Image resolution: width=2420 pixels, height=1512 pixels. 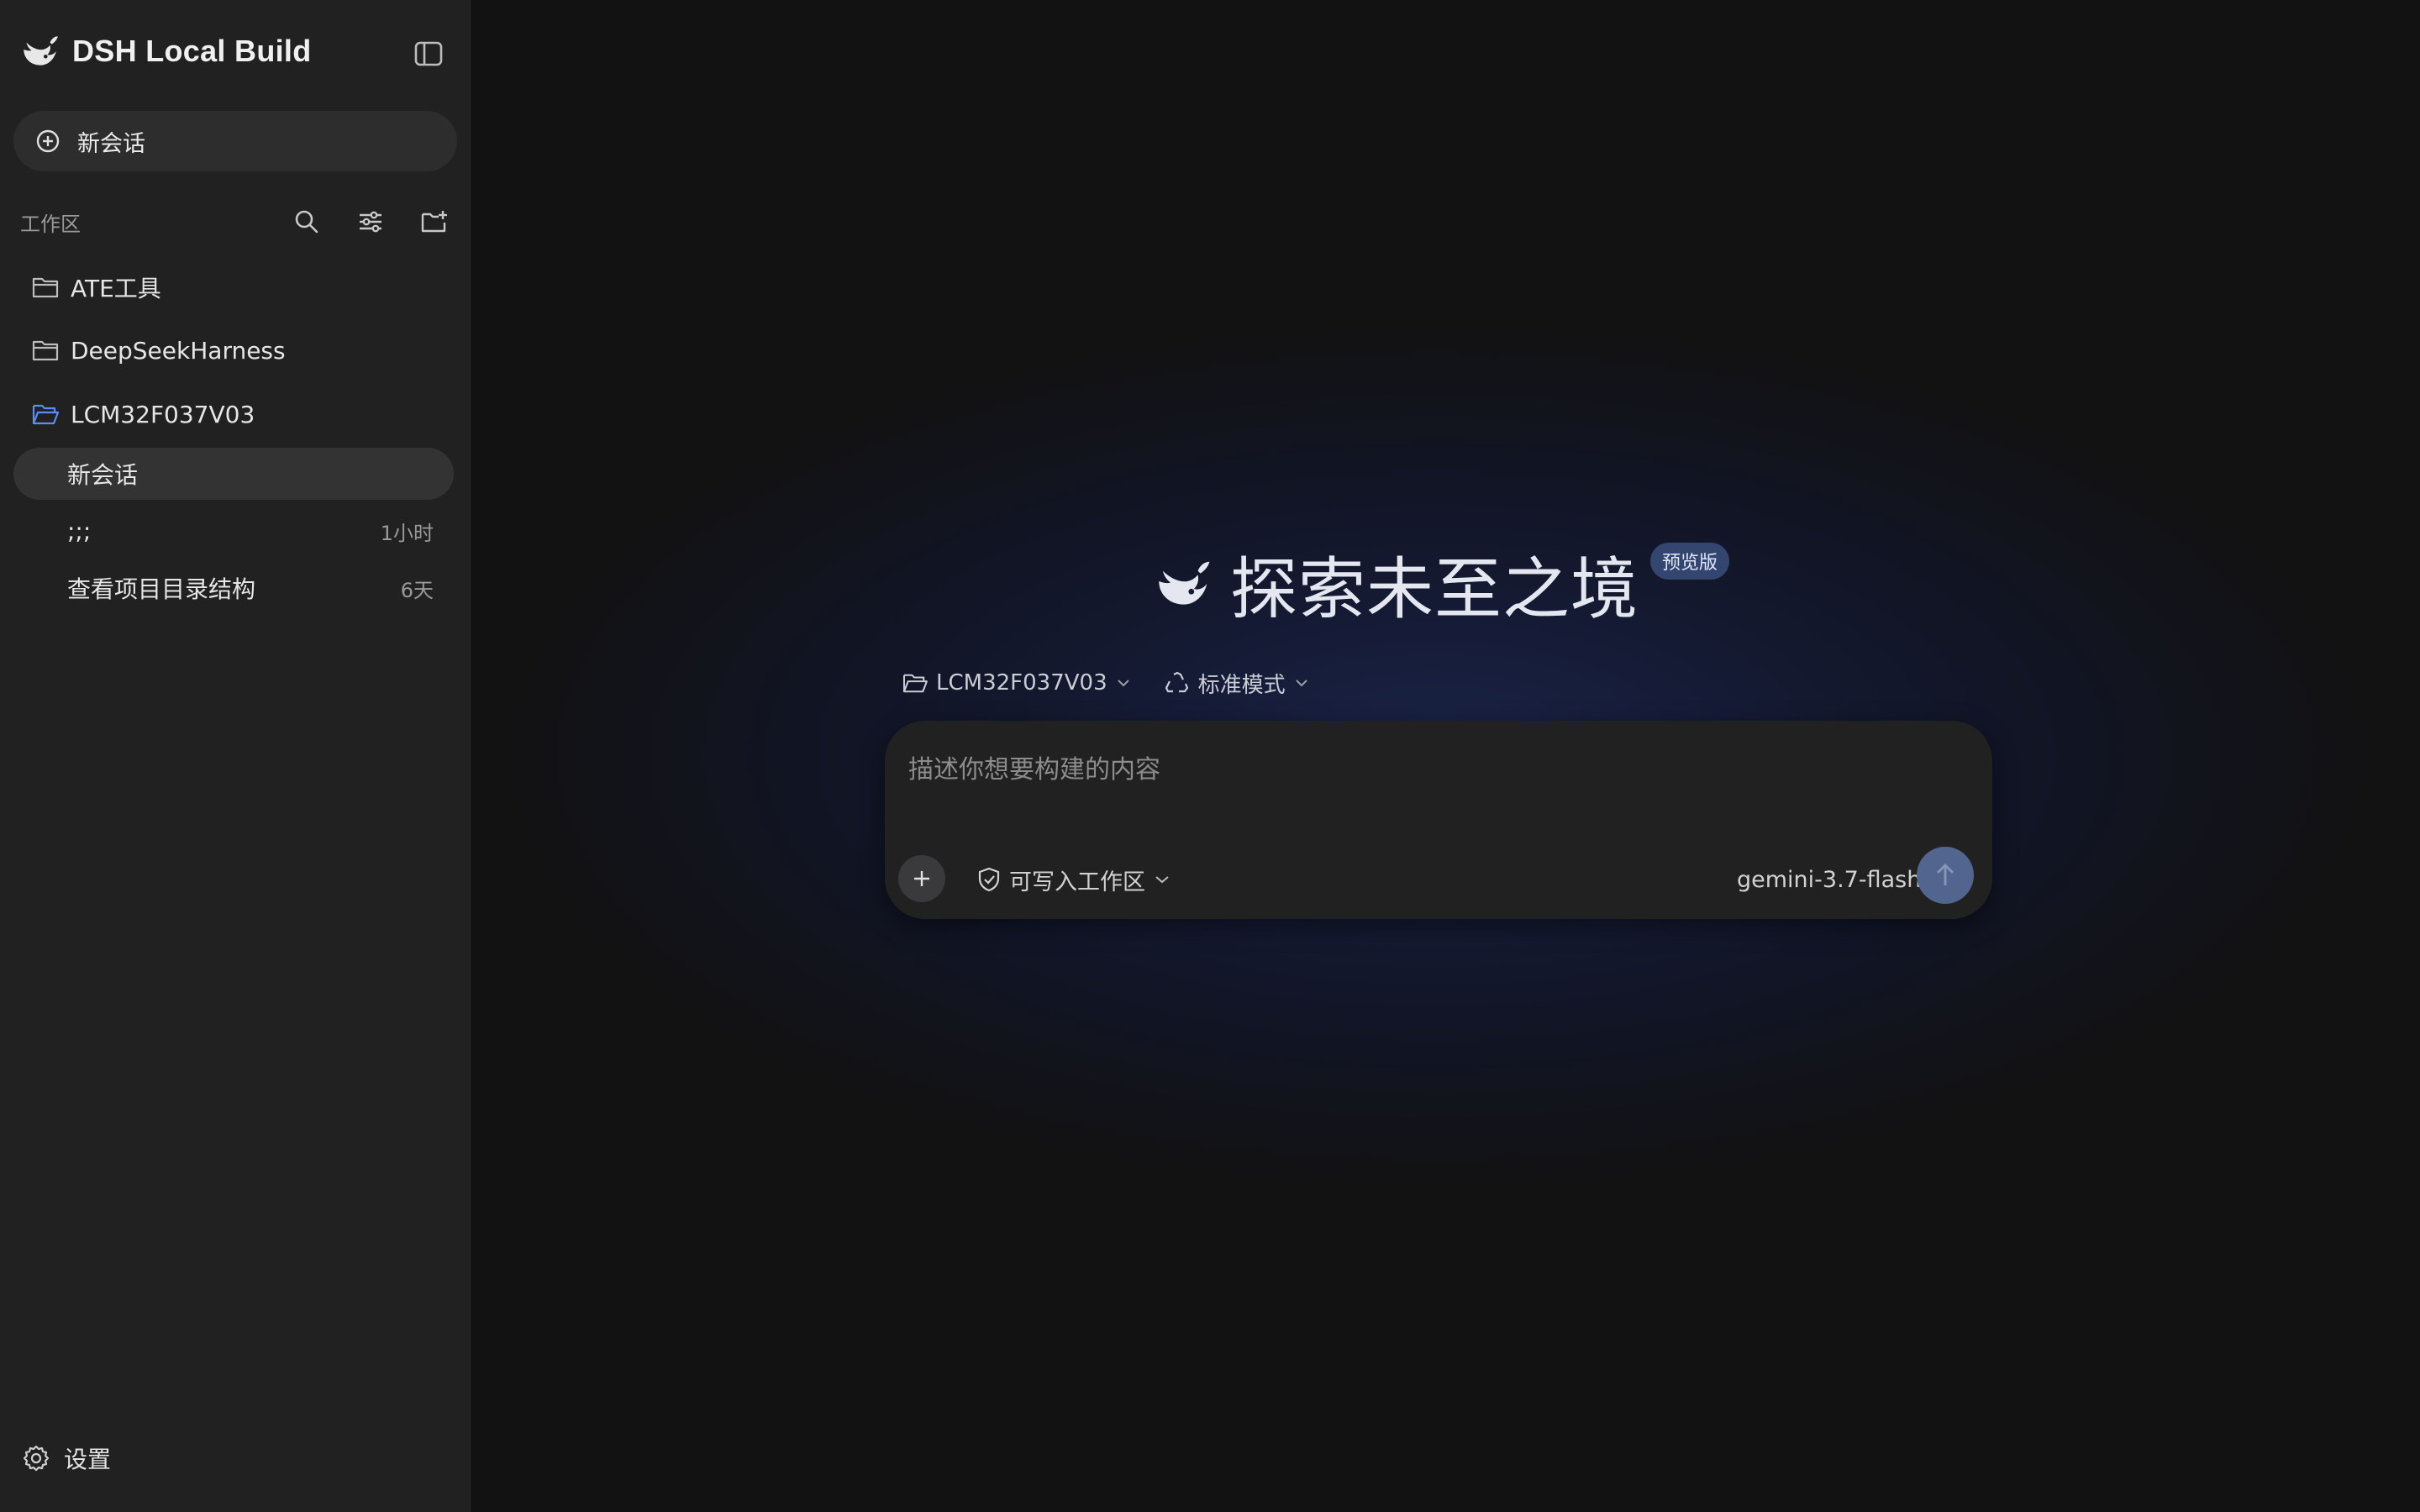 I want to click on shield-check-icon, so click(x=989, y=879).